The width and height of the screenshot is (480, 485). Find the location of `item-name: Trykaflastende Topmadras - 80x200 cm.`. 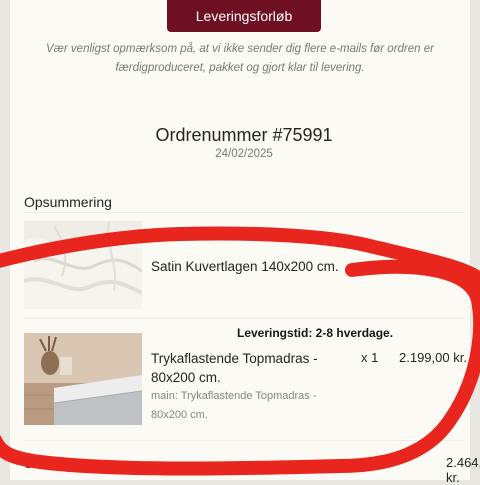

item-name: Trykaflastende Topmadras - 80x200 cm. is located at coordinates (234, 368).